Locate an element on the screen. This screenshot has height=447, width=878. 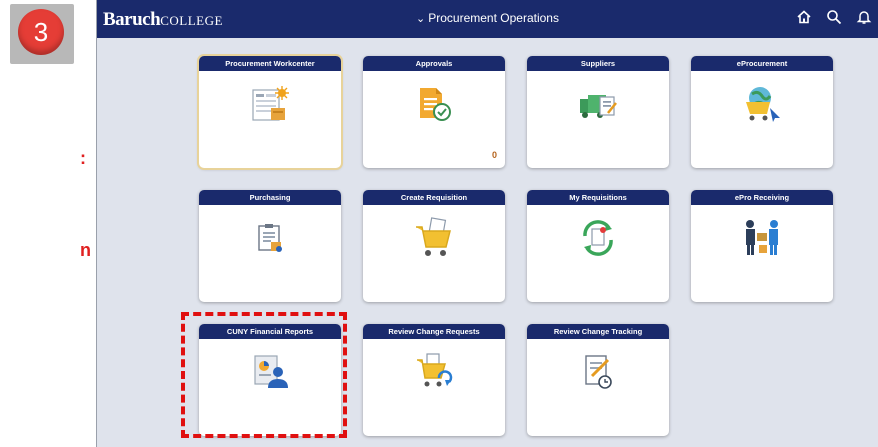
suppliers-icon is located at coordinates (598, 106).